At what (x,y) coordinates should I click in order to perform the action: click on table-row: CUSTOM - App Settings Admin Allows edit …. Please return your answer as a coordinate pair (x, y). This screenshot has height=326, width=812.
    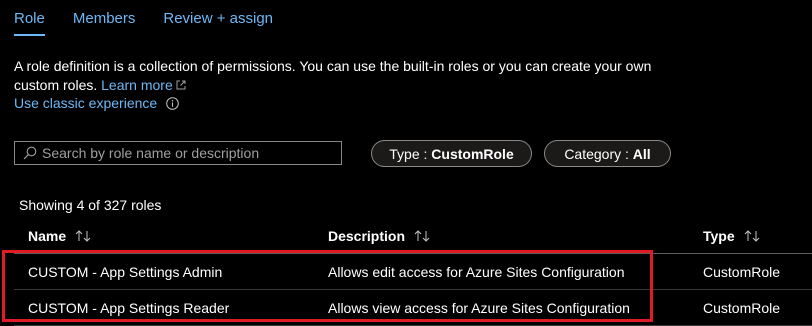
    Looking at the image, I should click on (413, 272).